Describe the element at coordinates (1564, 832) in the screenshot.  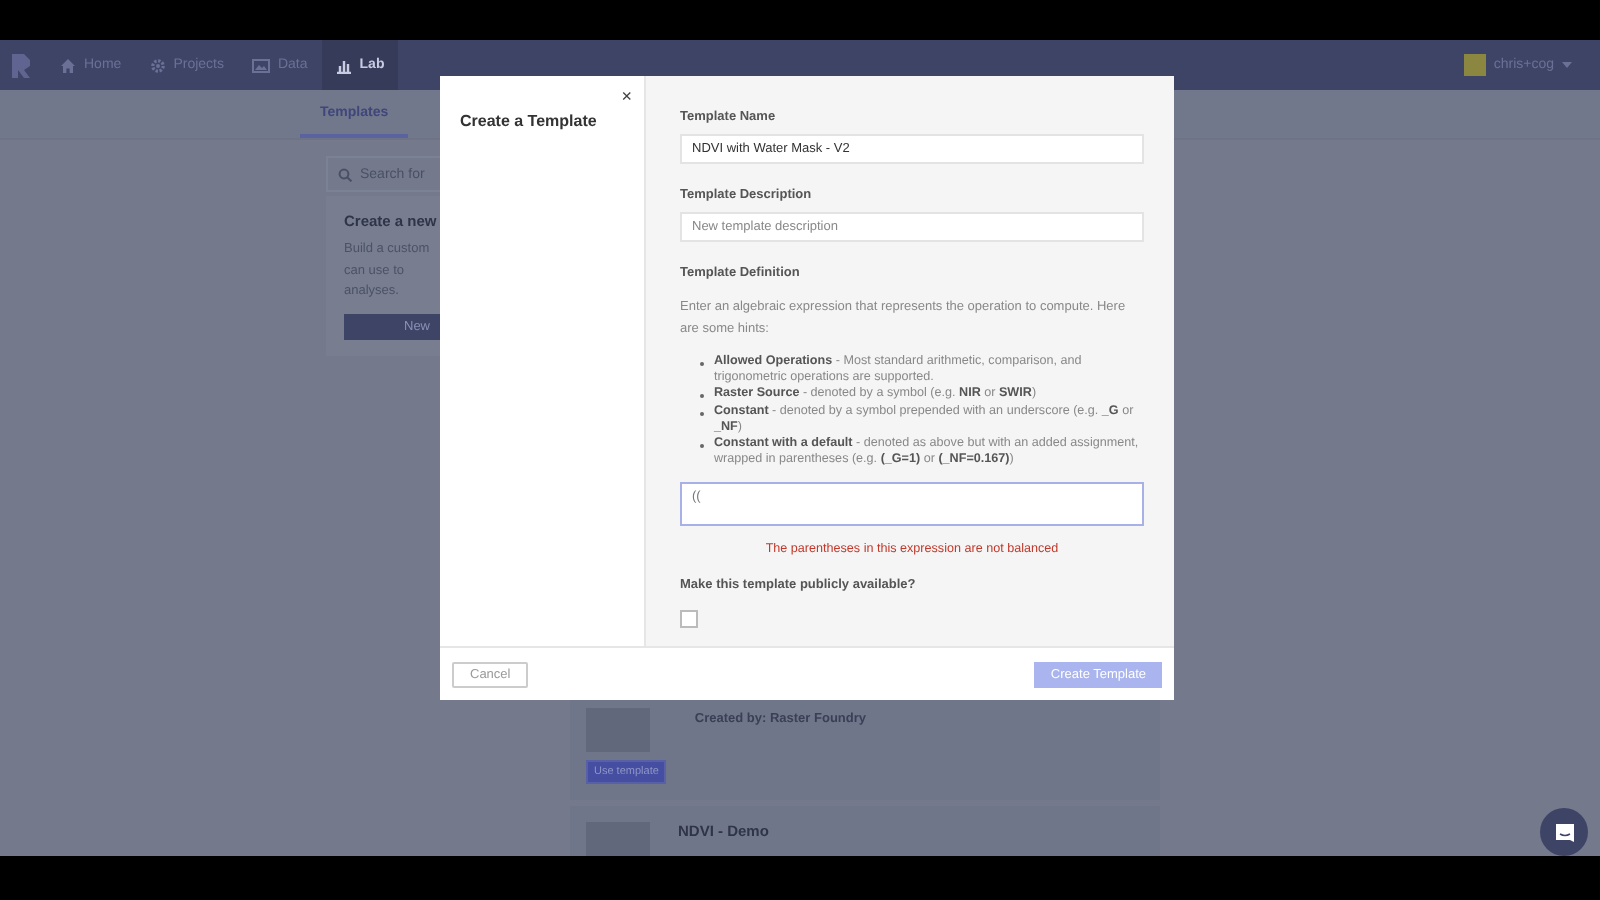
I see `chat-icon` at that location.